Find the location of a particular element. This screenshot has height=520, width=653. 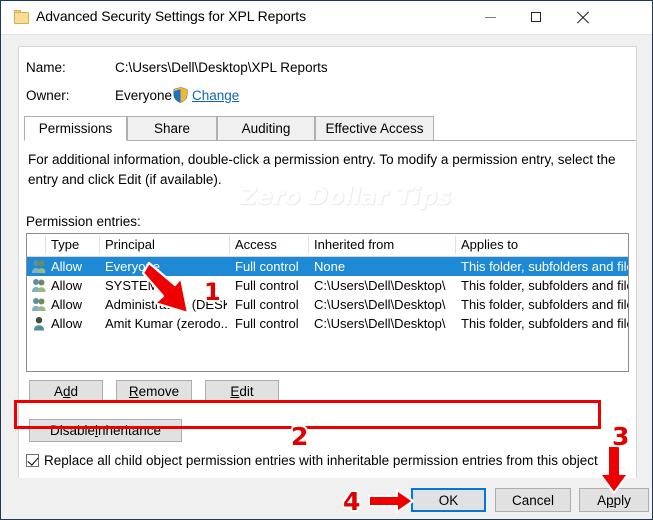

checkbox-box is located at coordinates (32, 460).